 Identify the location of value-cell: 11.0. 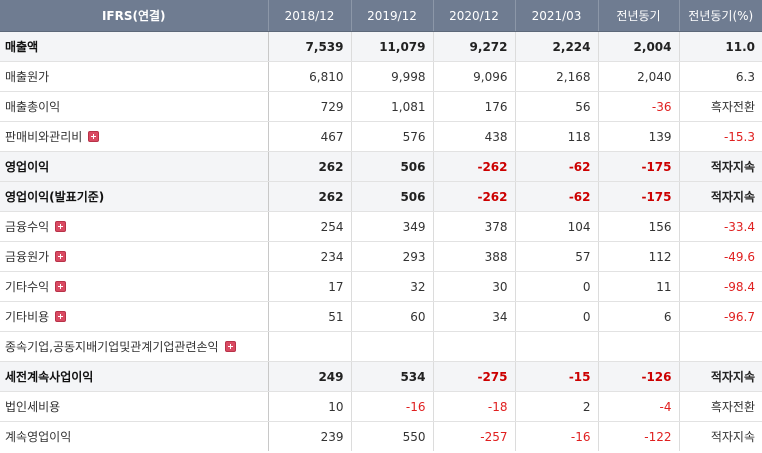
(720, 46).